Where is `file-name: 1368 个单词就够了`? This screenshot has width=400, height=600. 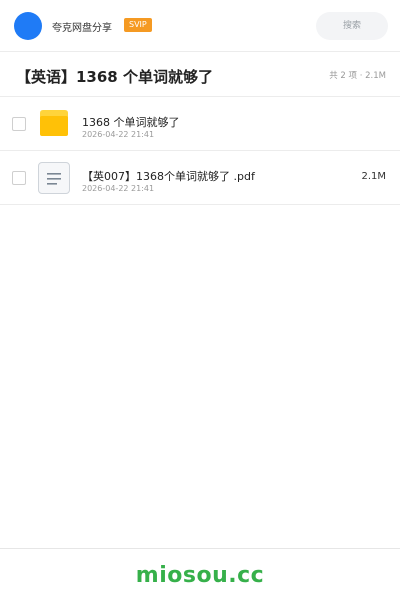
file-name: 1368 个单词就够了 is located at coordinates (131, 122).